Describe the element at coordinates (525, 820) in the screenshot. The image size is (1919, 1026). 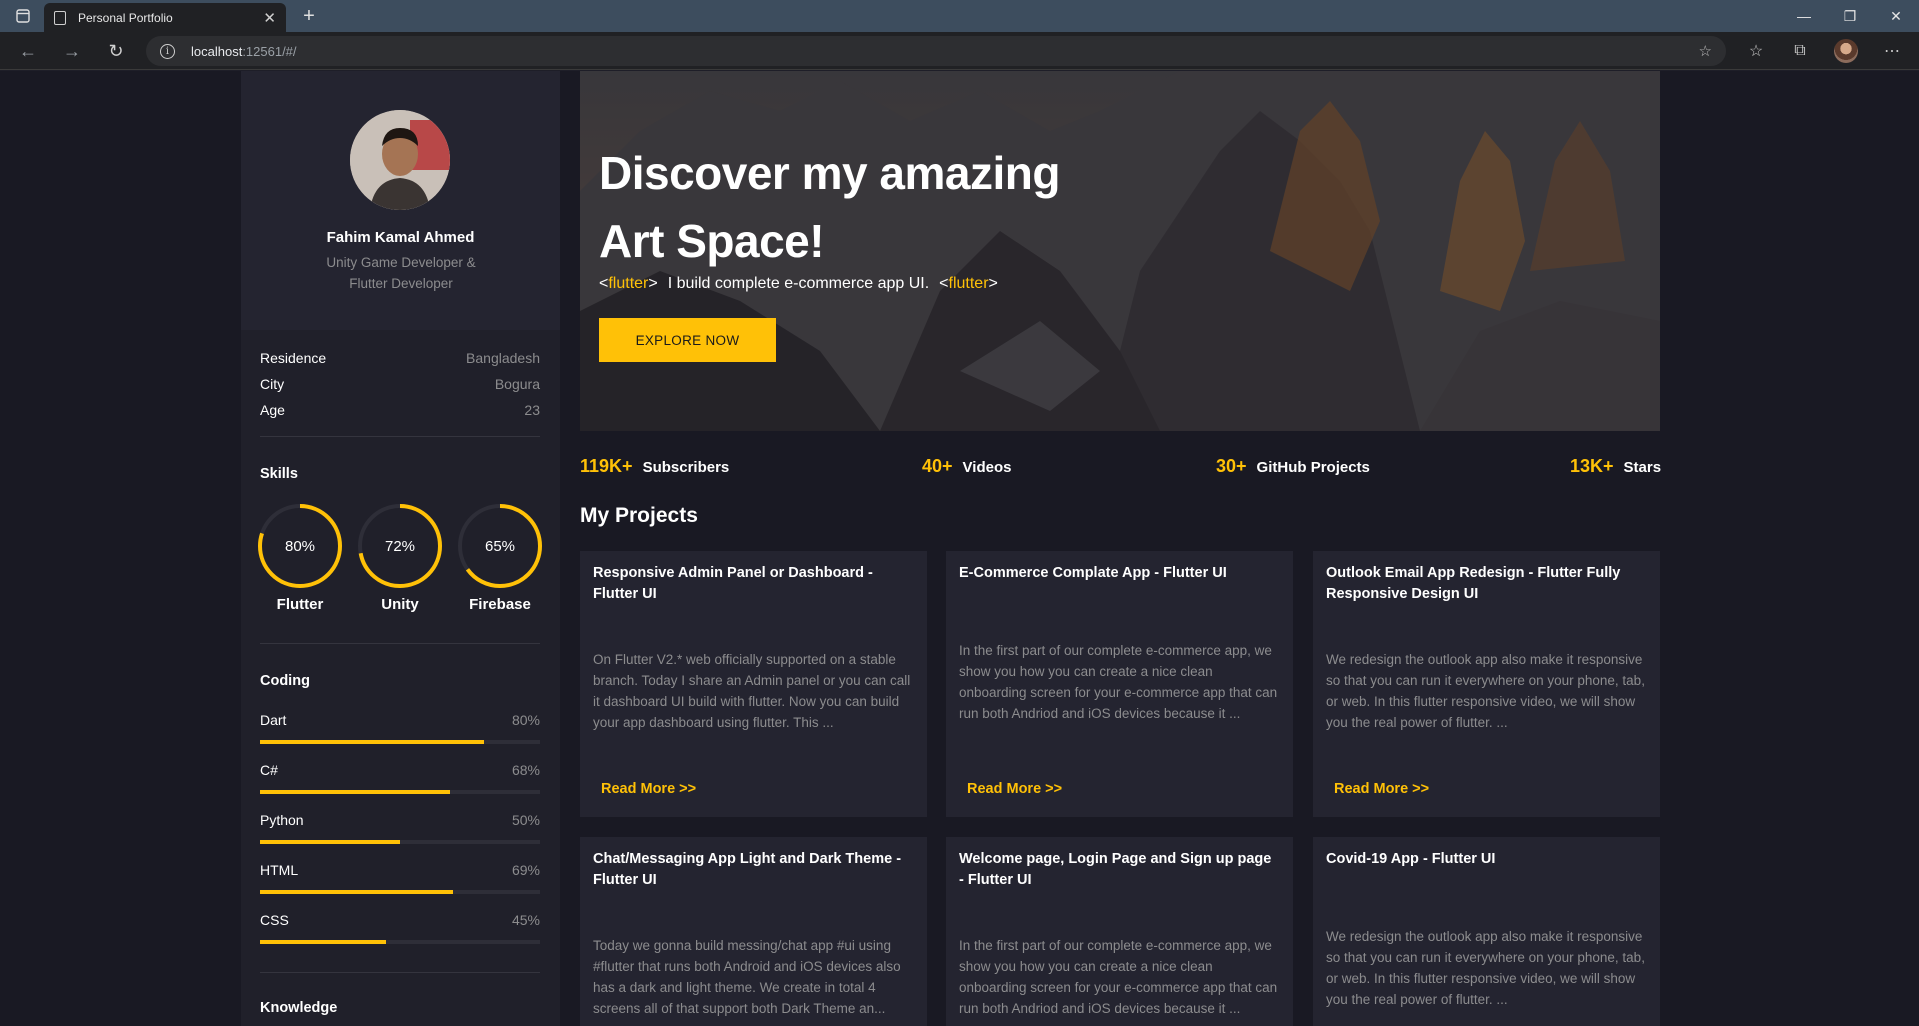
I see `coding-percent: 50%` at that location.